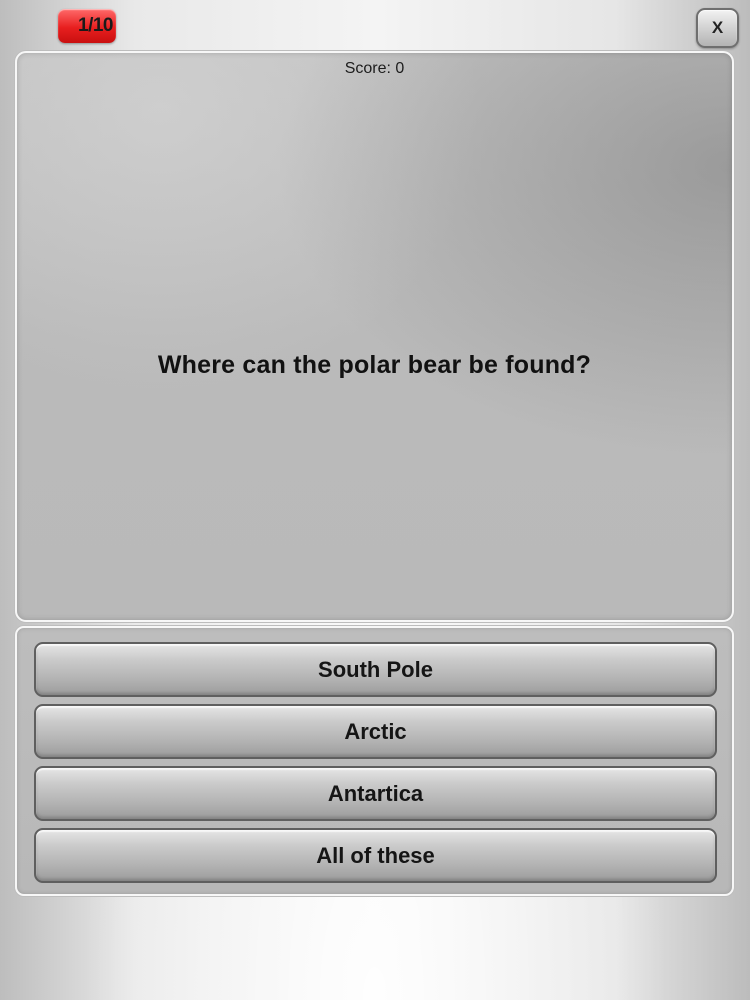 Image resolution: width=750 pixels, height=1000 pixels. I want to click on close-button: X, so click(717, 28).